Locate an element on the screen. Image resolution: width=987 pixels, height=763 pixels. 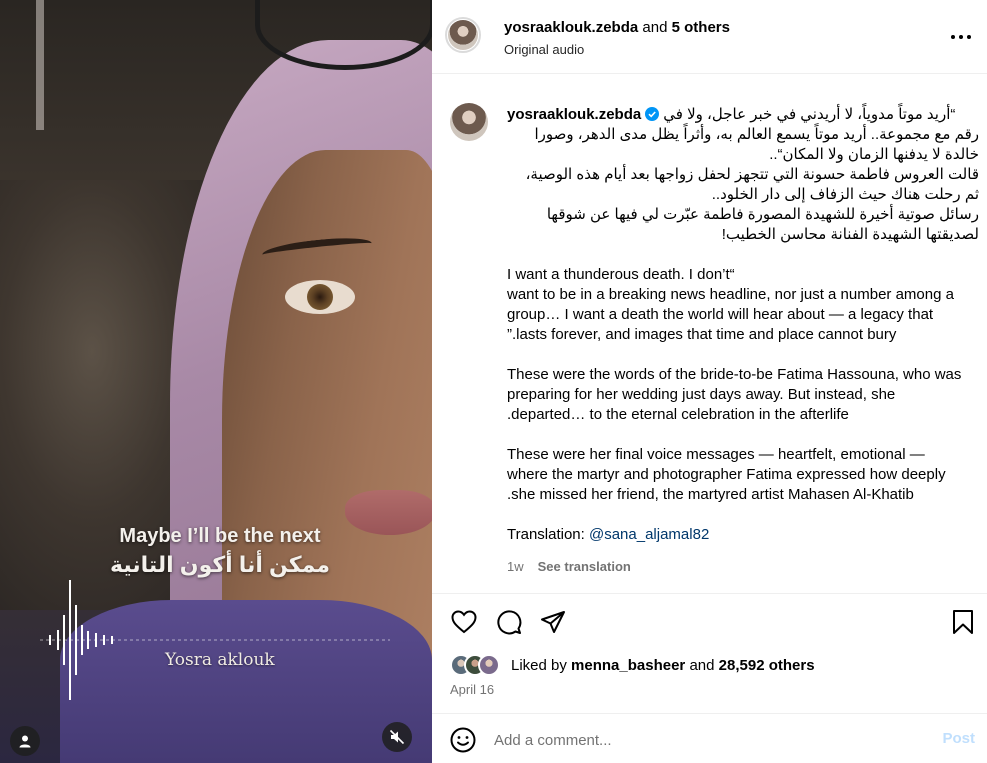
liker-avatar is located at coordinates (489, 665).